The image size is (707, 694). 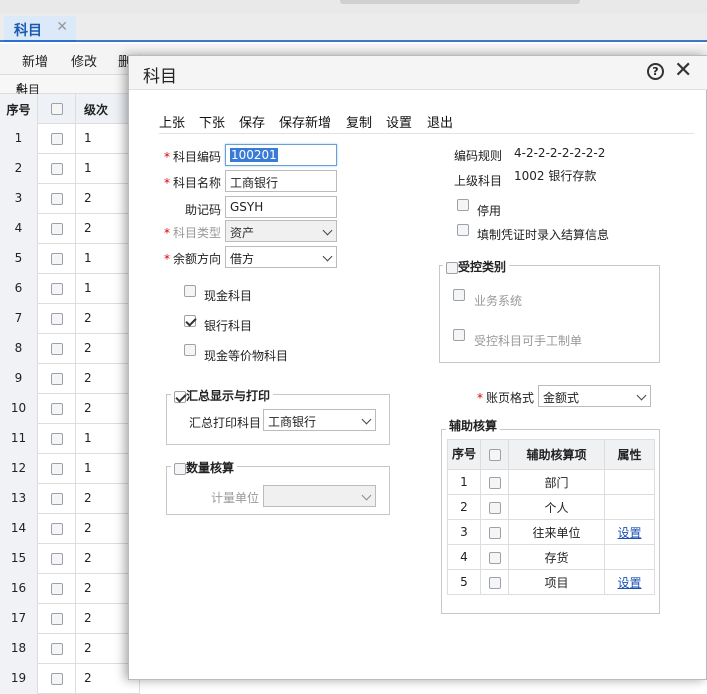 What do you see at coordinates (655, 71) in the screenshot?
I see `help-icon: ?` at bounding box center [655, 71].